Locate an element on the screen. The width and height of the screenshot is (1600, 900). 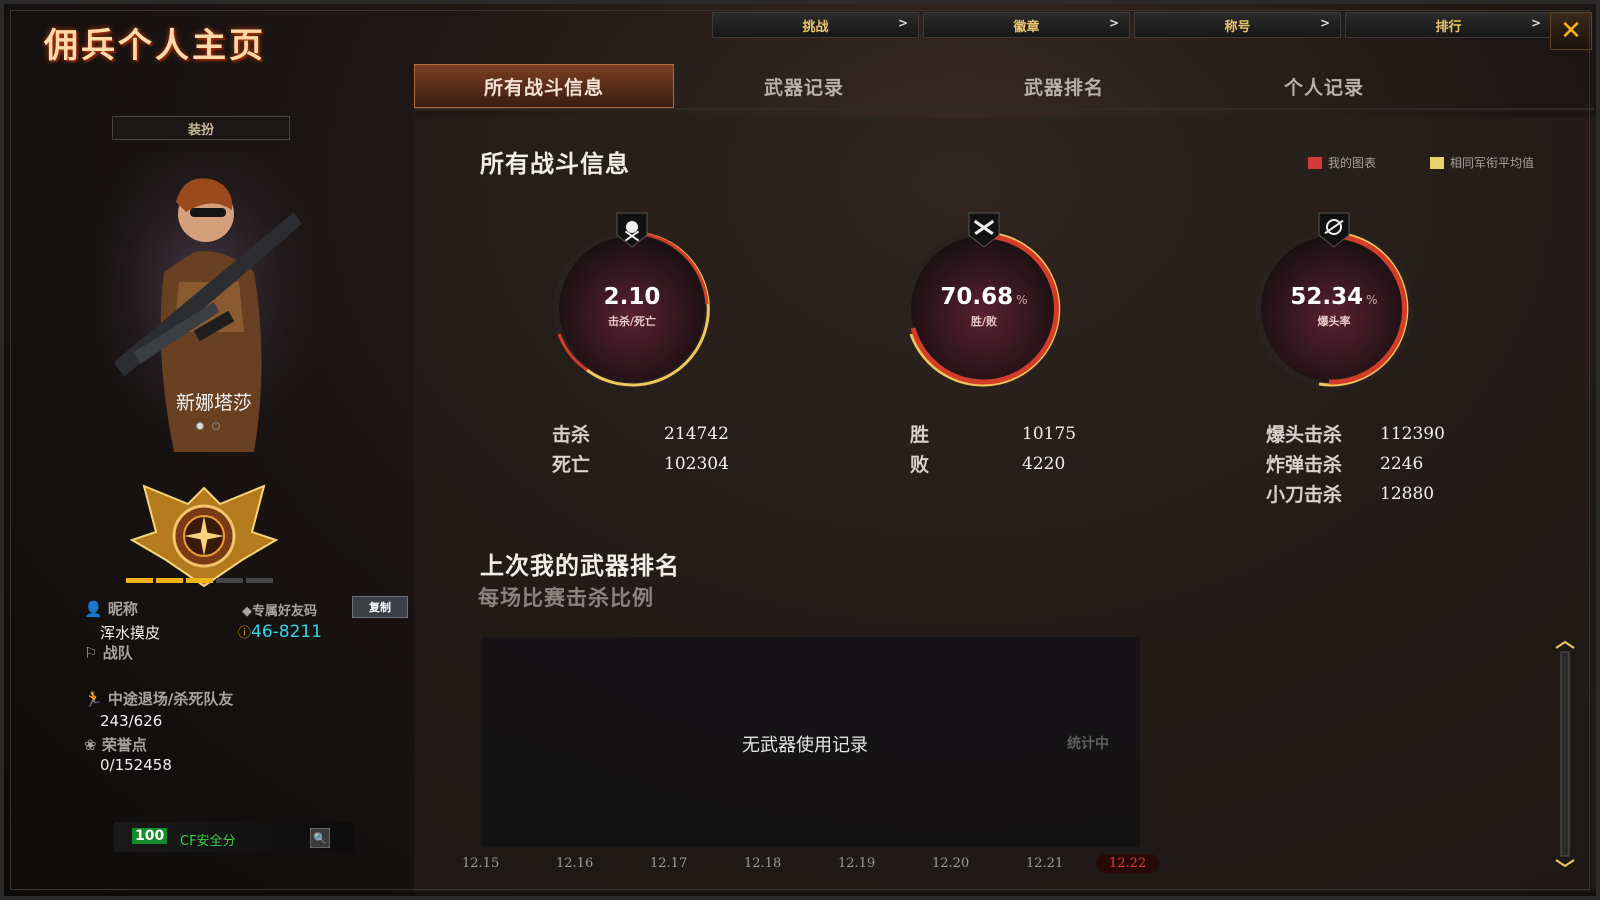
date-tick: 12.21 is located at coordinates (1044, 863).